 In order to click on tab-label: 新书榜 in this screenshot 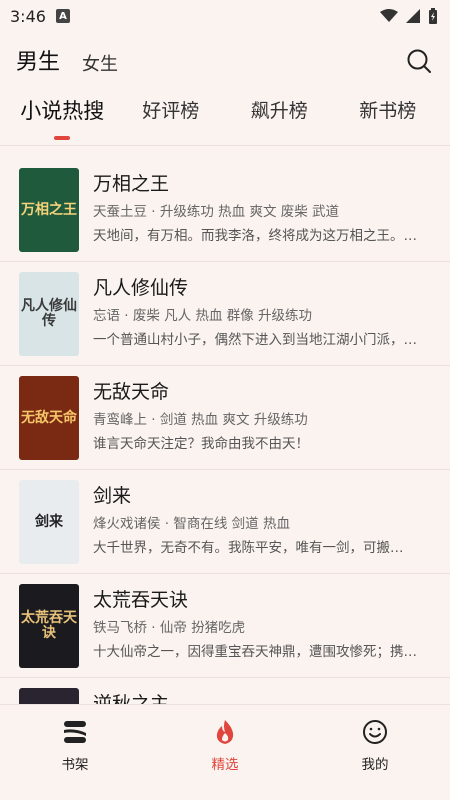, I will do `click(388, 110)`.